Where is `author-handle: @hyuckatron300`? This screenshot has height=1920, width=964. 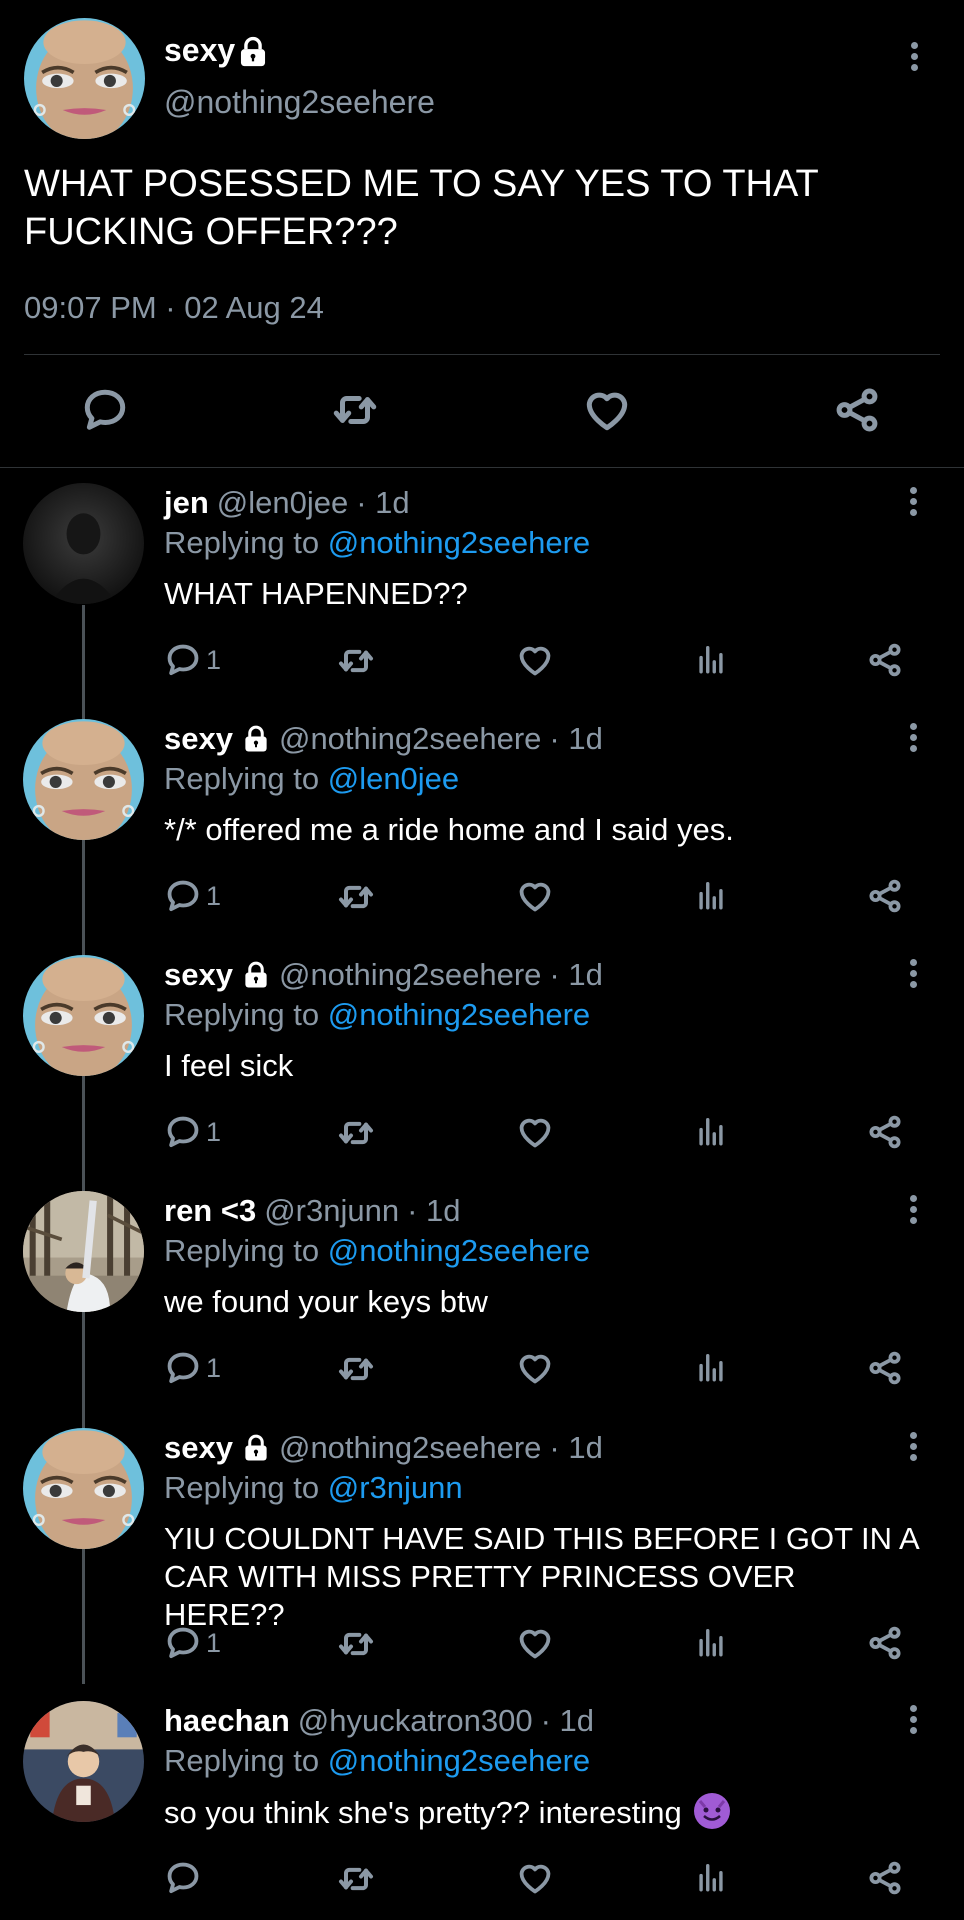
author-handle: @hyuckatron300 is located at coordinates (415, 1721).